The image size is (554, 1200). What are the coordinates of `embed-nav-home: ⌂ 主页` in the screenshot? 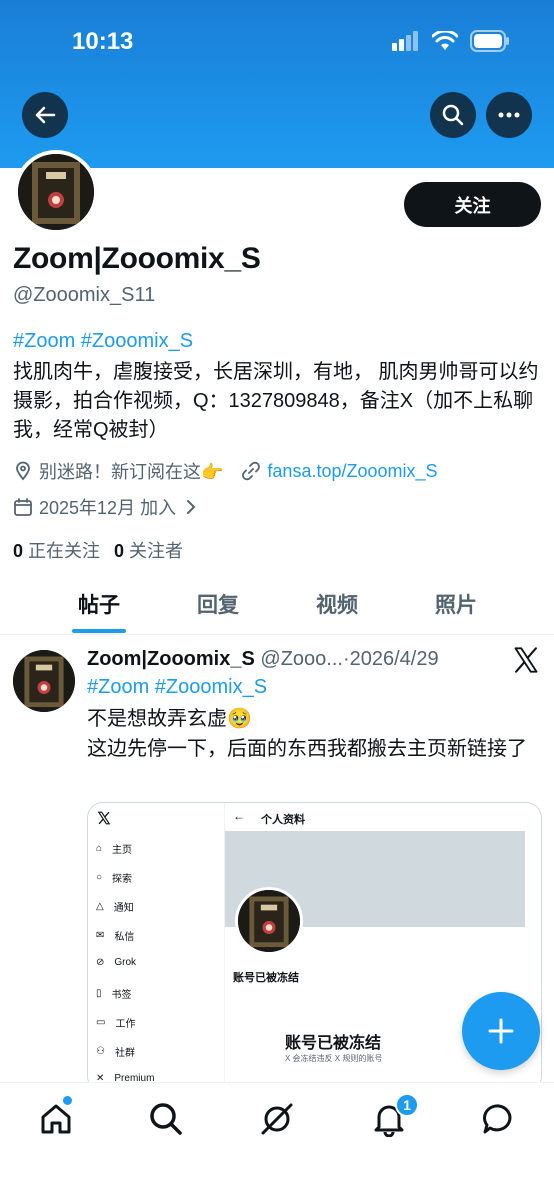 It's located at (114, 849).